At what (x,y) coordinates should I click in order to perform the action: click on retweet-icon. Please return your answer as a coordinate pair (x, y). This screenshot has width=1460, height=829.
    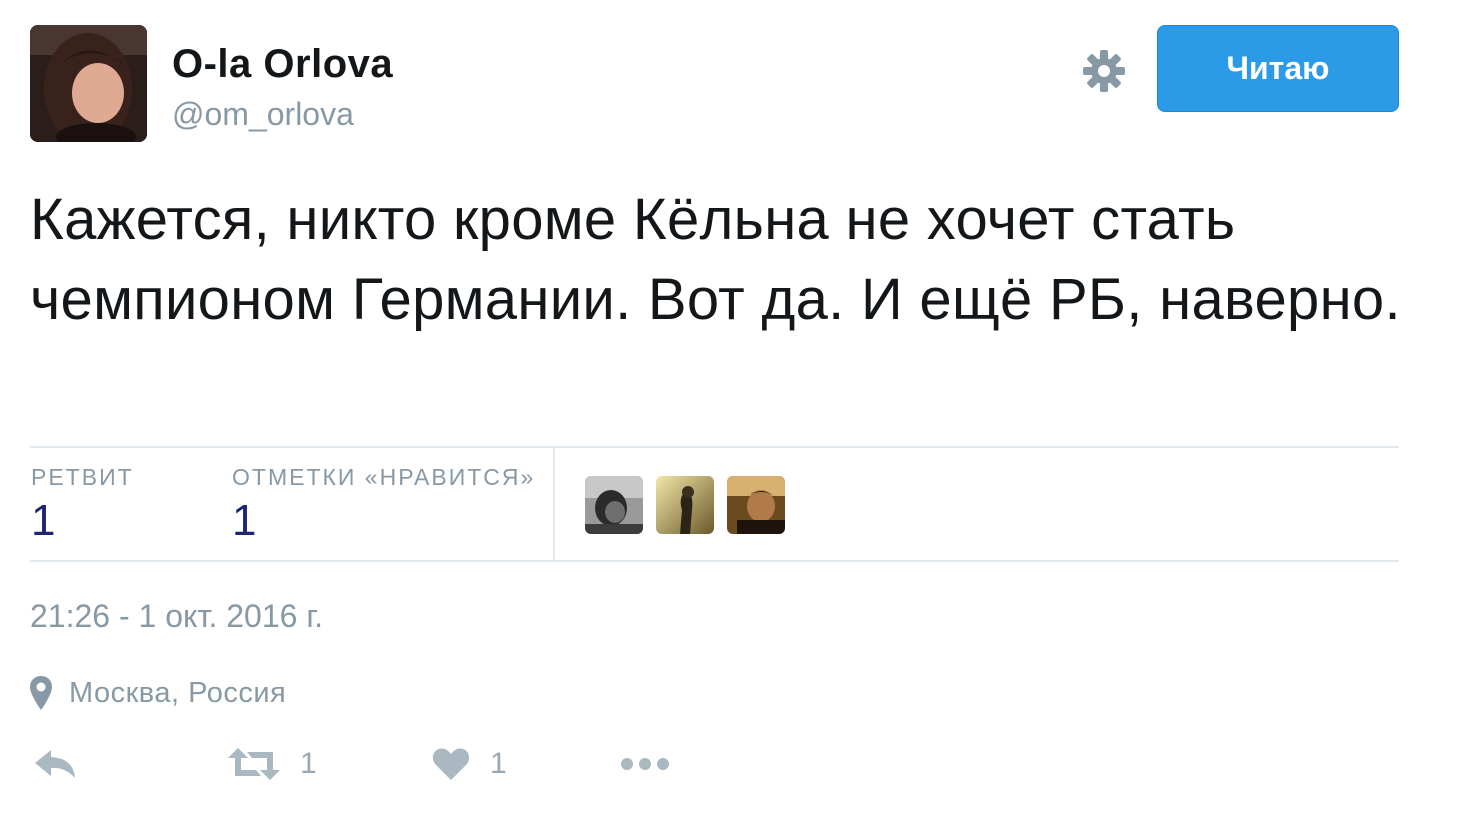
    Looking at the image, I should click on (254, 764).